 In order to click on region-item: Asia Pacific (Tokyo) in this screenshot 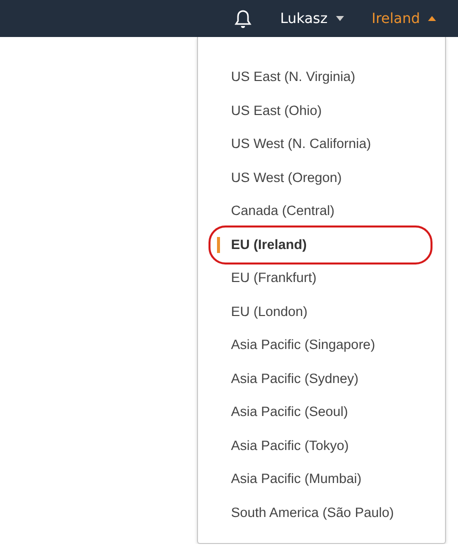, I will do `click(321, 445)`.